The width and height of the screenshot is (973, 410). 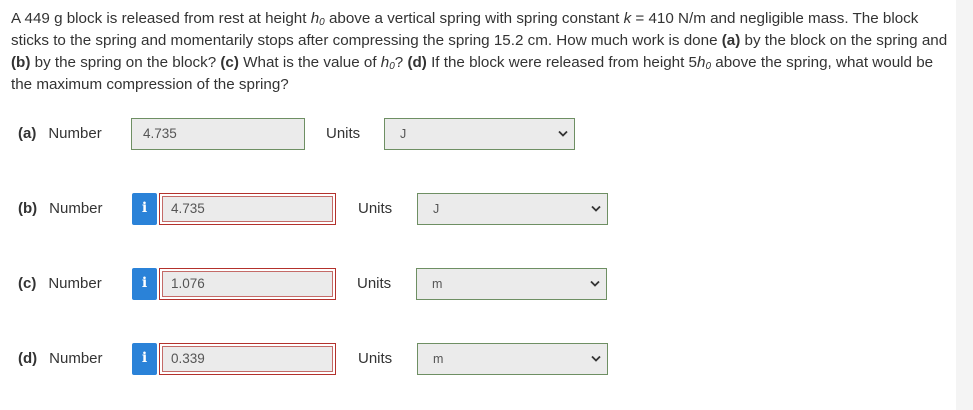 What do you see at coordinates (60, 133) in the screenshot?
I see `part-a-label: (a) Number` at bounding box center [60, 133].